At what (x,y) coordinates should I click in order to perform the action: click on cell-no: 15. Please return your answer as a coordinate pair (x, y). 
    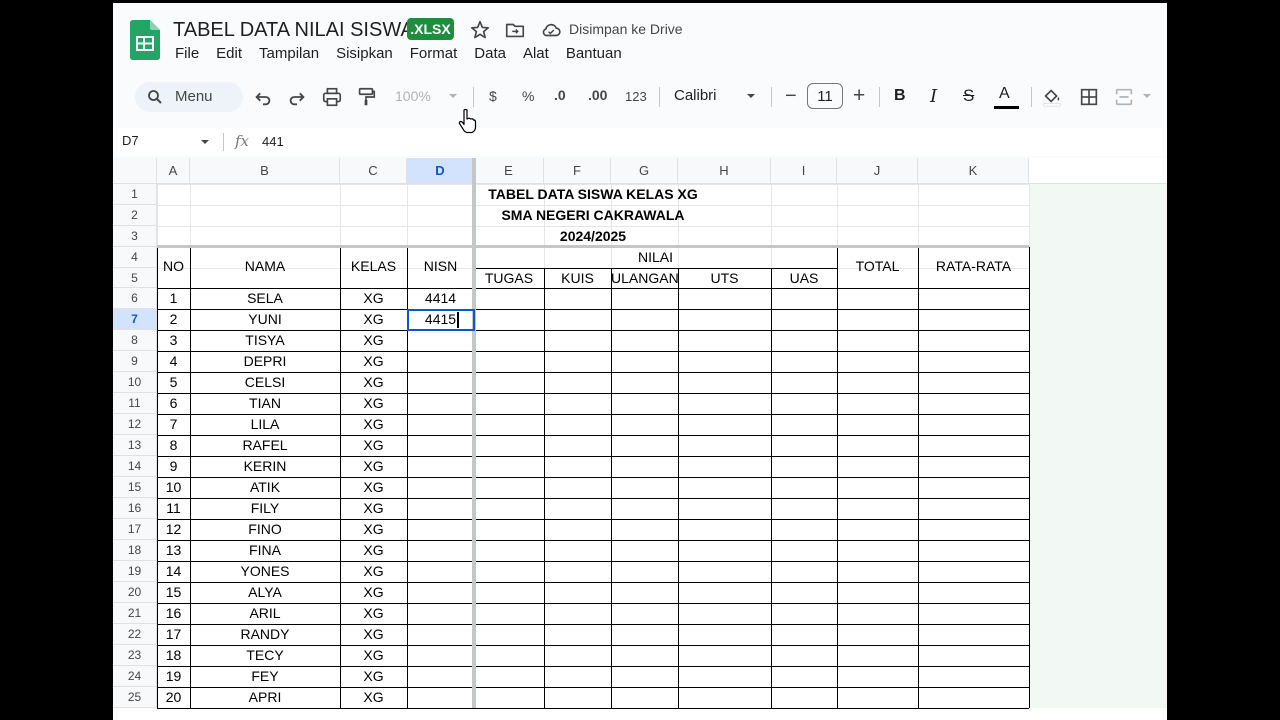
    Looking at the image, I should click on (173, 592).